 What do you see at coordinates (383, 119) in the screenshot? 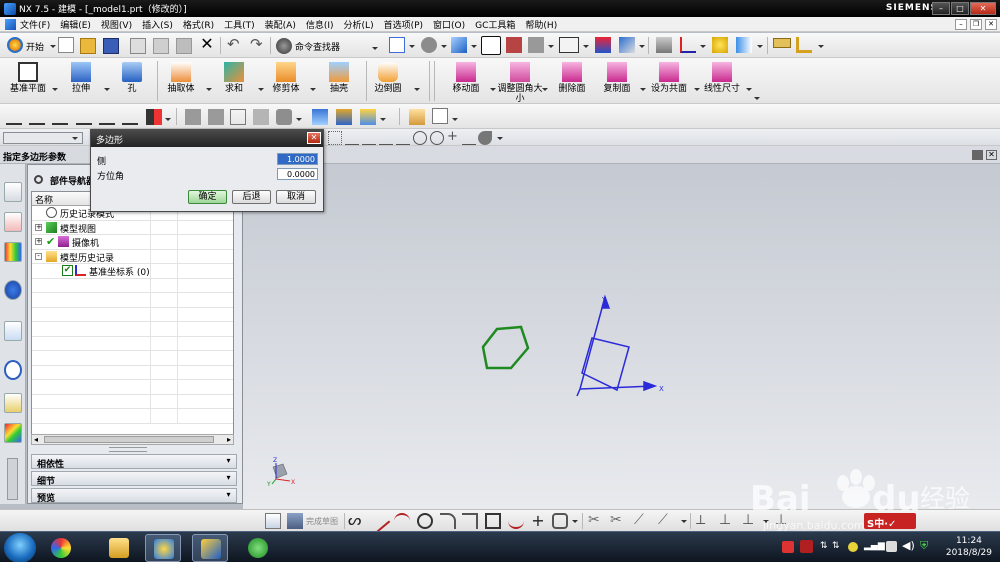
I see `surface-tools-dropdown-icon` at bounding box center [383, 119].